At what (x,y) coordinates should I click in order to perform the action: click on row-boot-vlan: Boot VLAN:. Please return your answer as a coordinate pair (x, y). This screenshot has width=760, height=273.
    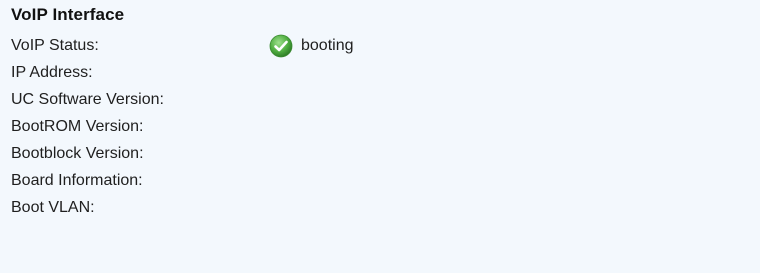
    Looking at the image, I should click on (133, 208).